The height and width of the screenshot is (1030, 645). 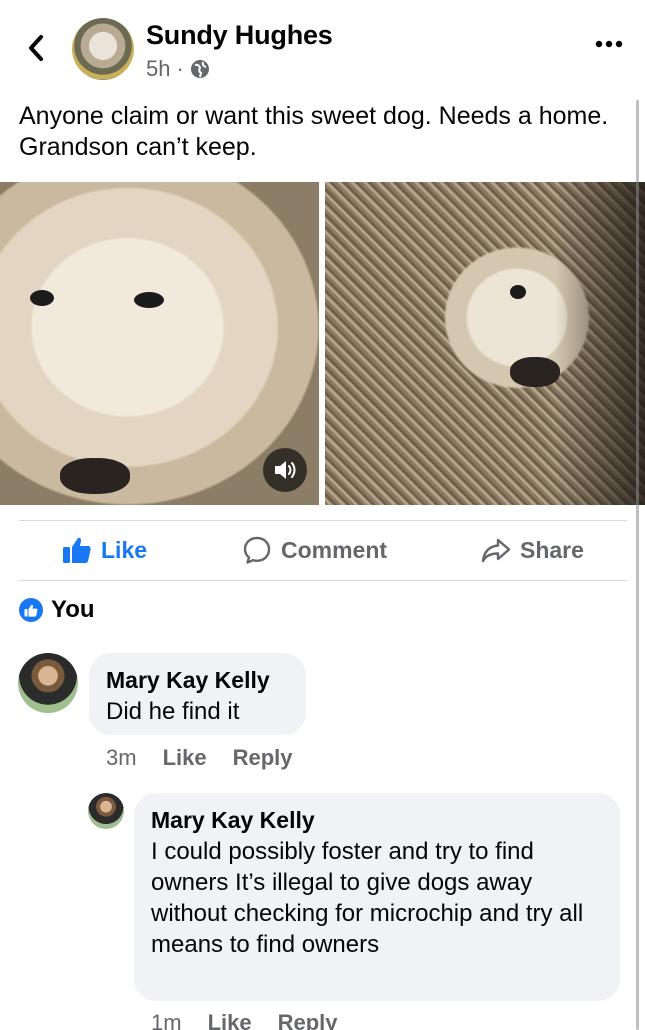 What do you see at coordinates (239, 35) in the screenshot?
I see `author-name: Sundy Hughes` at bounding box center [239, 35].